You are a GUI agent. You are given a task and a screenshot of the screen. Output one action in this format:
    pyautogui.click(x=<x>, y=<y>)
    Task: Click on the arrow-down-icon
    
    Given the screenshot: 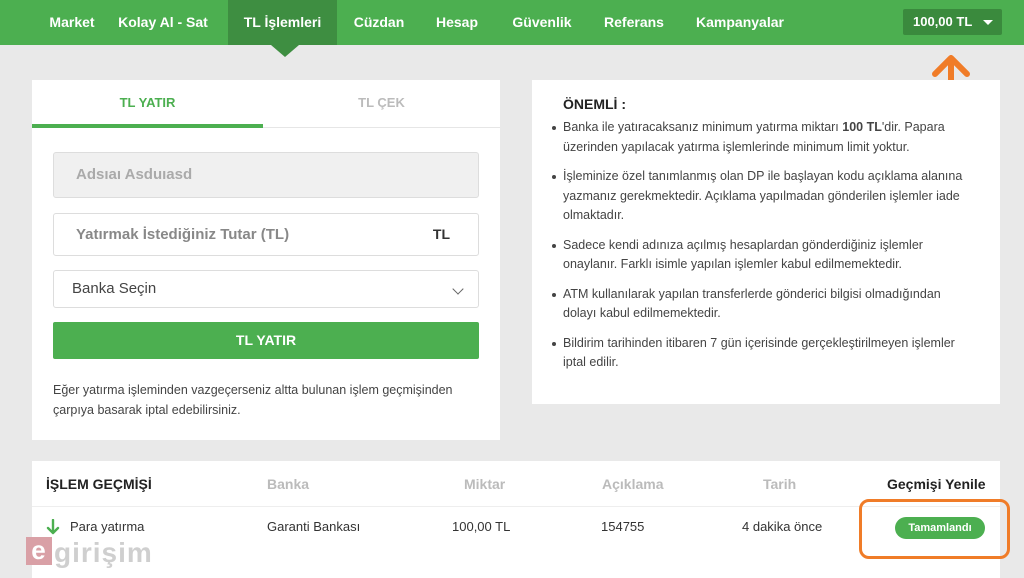 What is the action you would take?
    pyautogui.click(x=53, y=527)
    